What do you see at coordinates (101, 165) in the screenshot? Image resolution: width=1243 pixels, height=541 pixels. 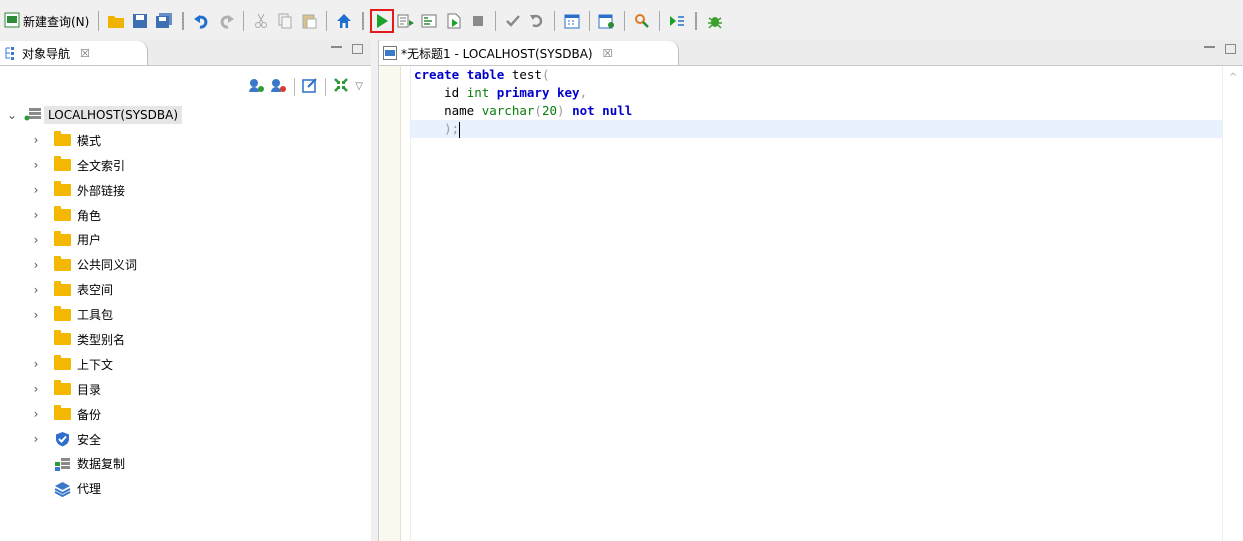 I see `tree-node-label: 全文索引` at bounding box center [101, 165].